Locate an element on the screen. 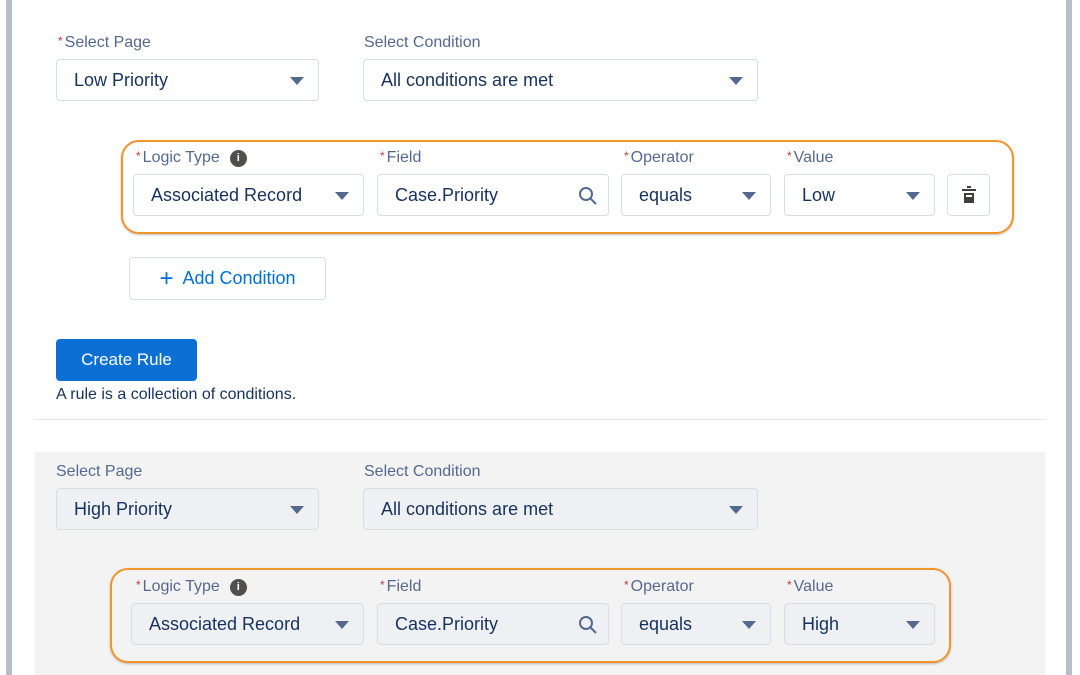 The height and width of the screenshot is (675, 1080). value-dropdown: High is located at coordinates (859, 624).